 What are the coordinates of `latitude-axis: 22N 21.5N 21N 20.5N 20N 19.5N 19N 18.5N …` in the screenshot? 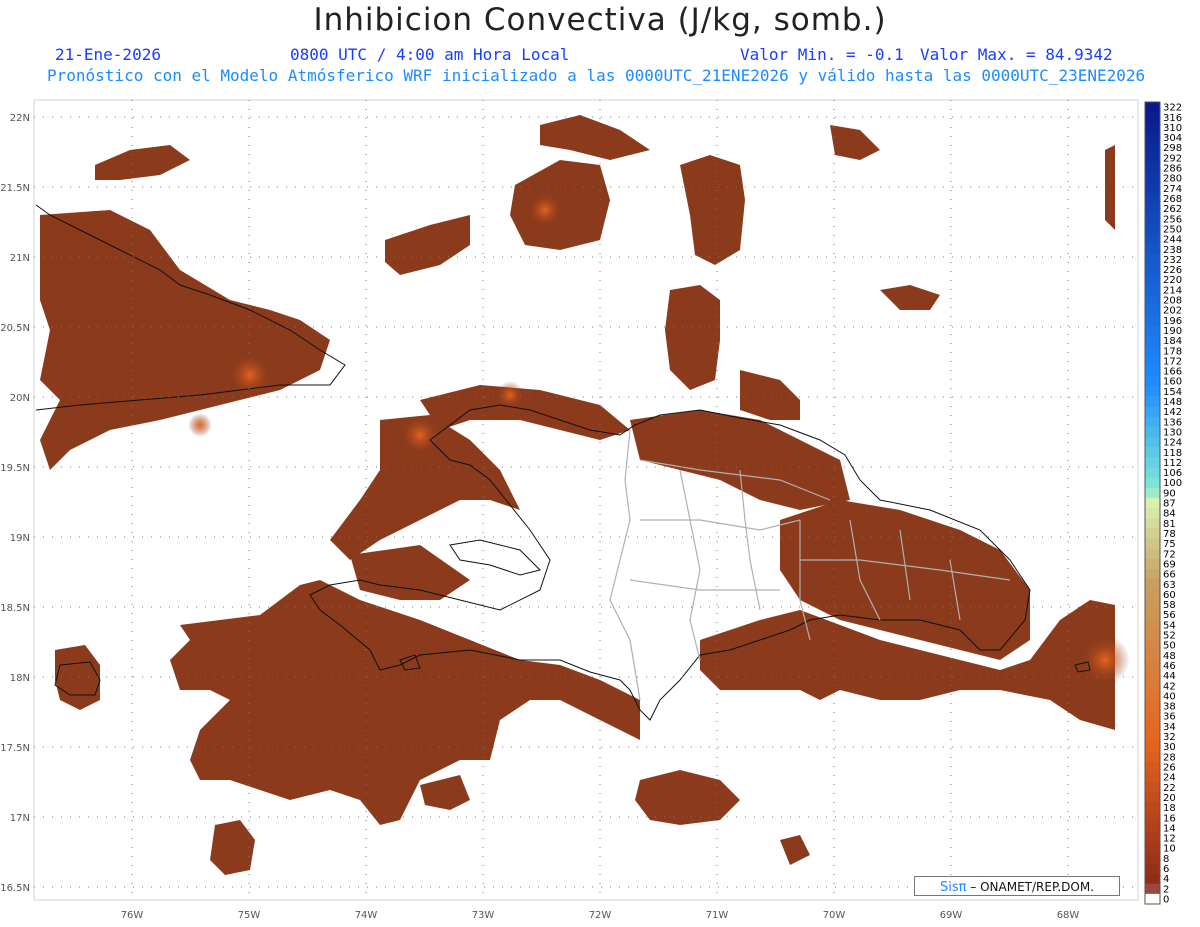 It's located at (15, 503).